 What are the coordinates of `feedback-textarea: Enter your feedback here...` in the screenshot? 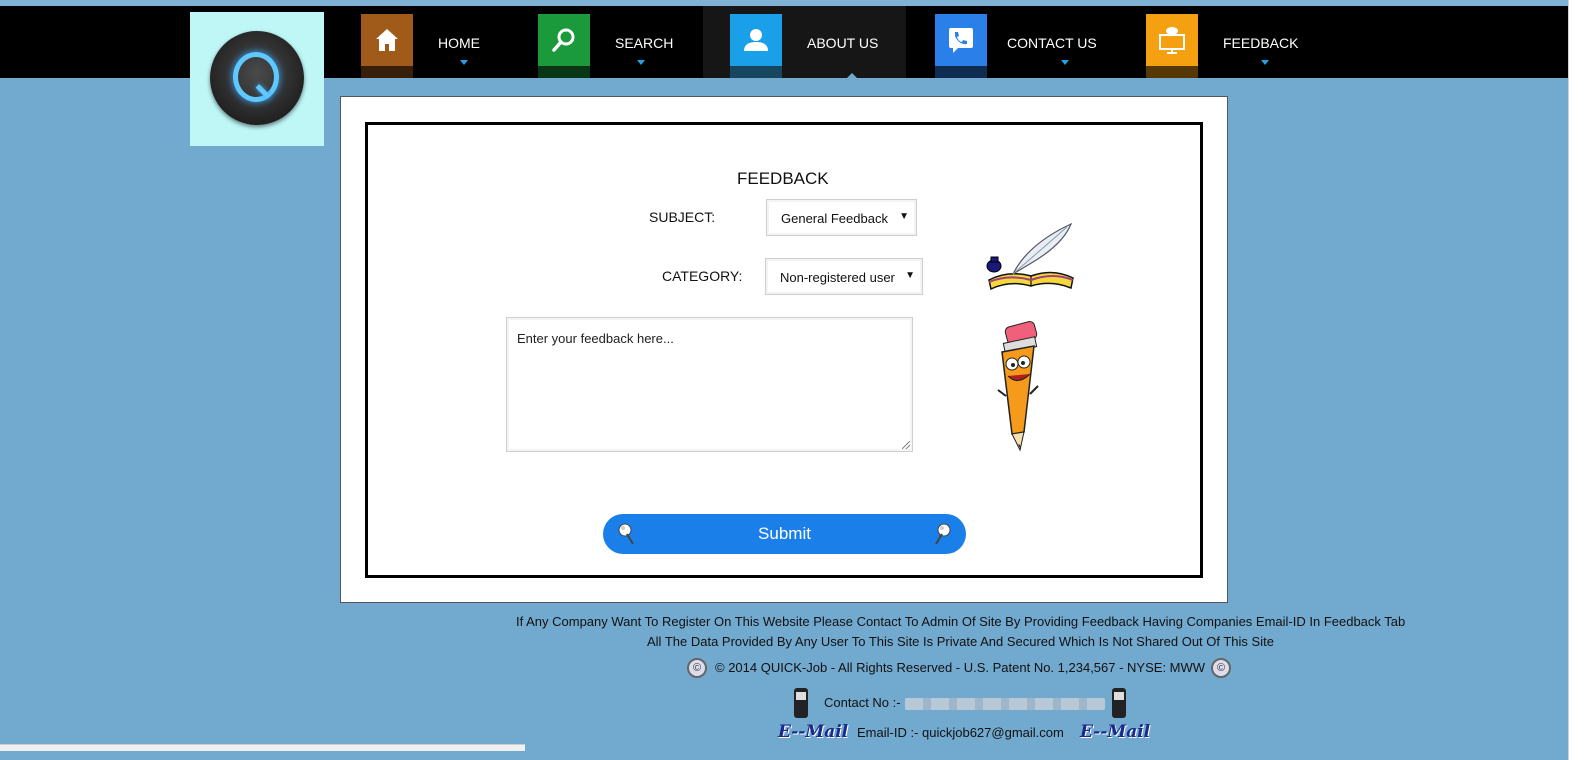 It's located at (709, 384).